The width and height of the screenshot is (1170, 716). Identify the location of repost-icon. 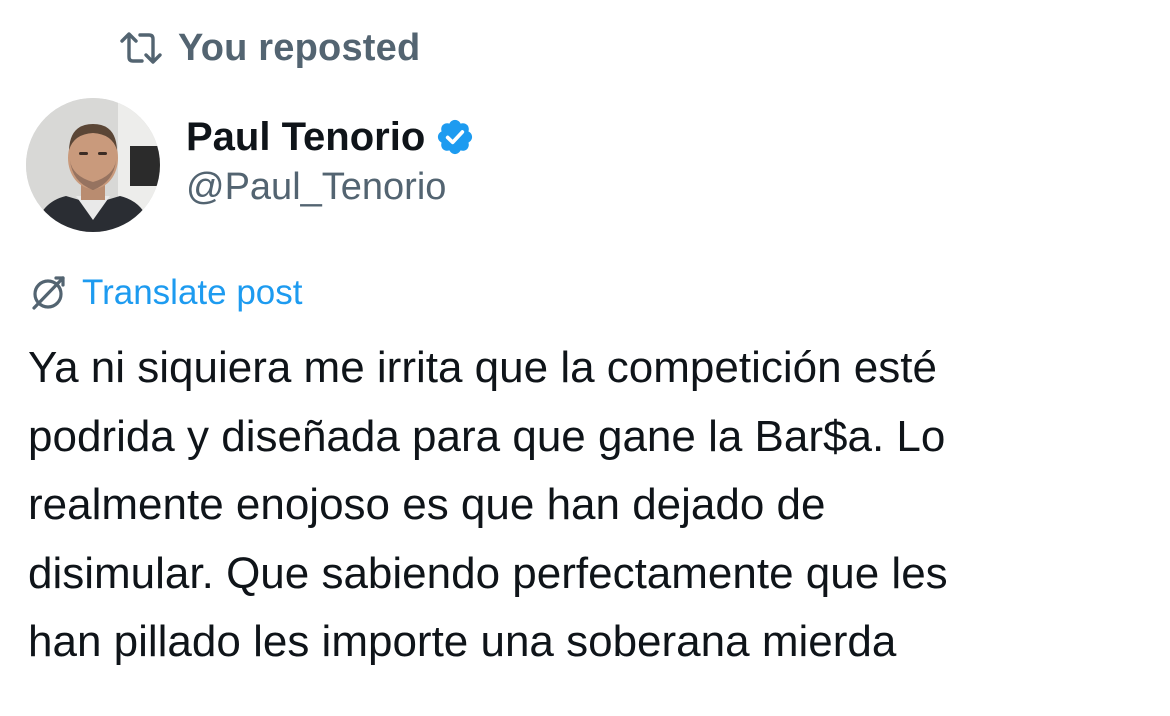
(141, 48).